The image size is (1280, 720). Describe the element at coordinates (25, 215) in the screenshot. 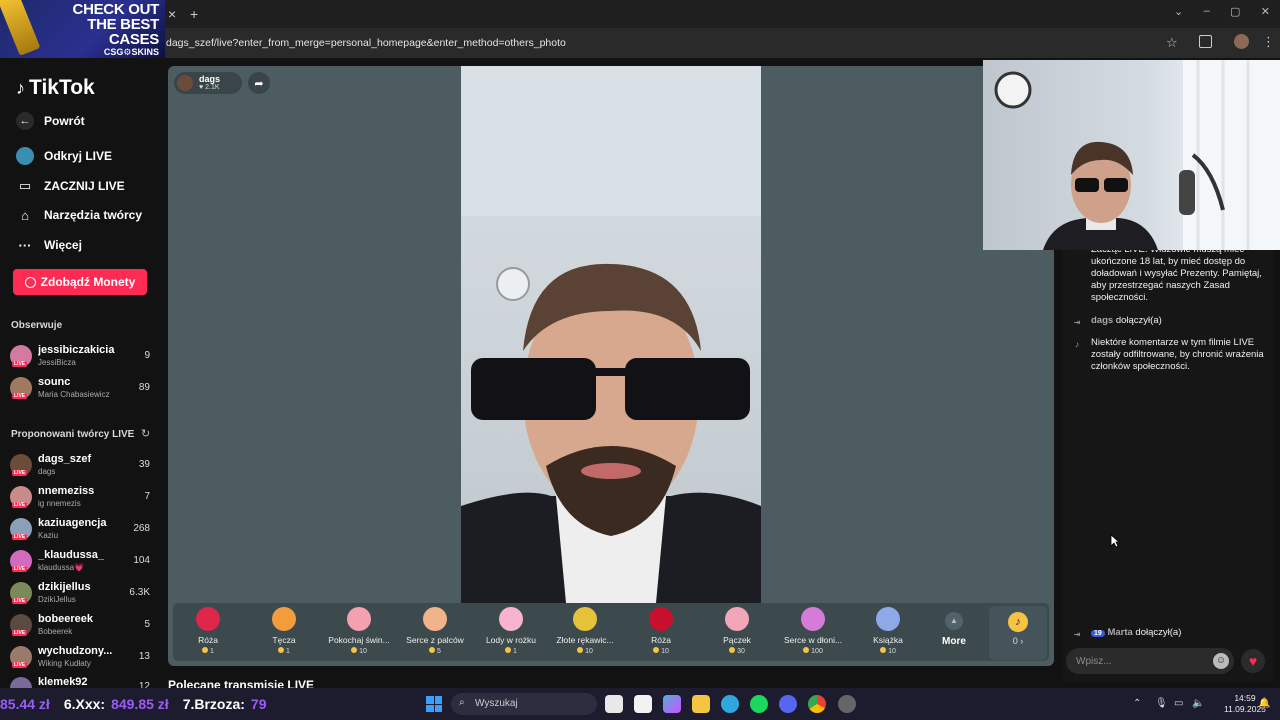

I see `home-icon: ⌂` at that location.